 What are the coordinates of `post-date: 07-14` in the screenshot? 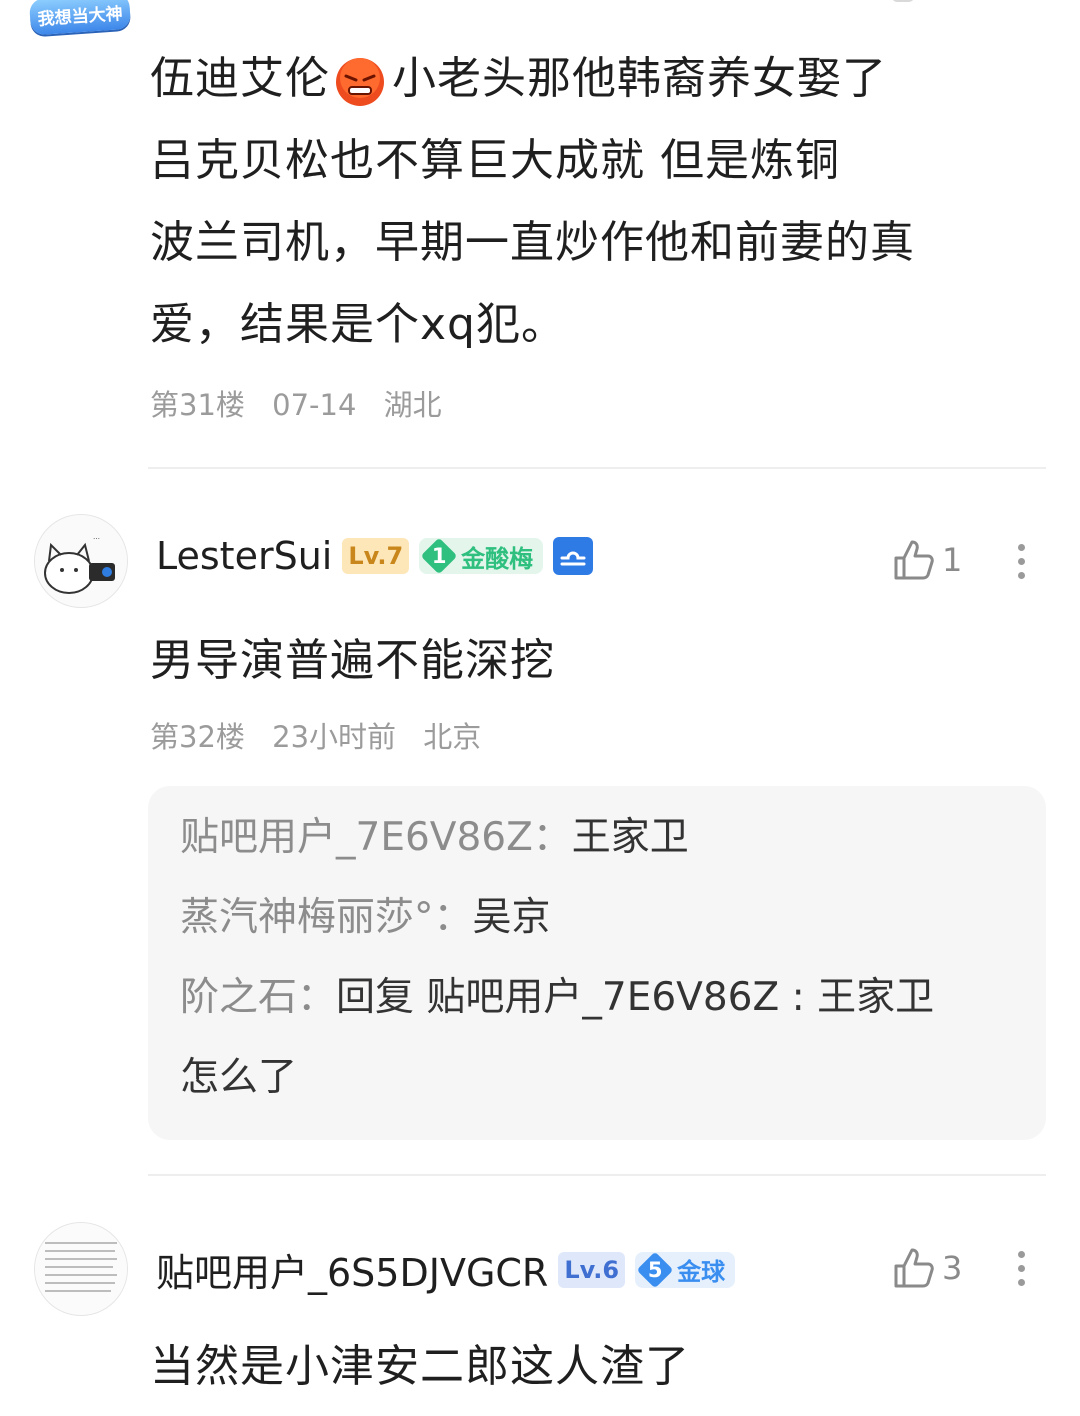 It's located at (314, 405).